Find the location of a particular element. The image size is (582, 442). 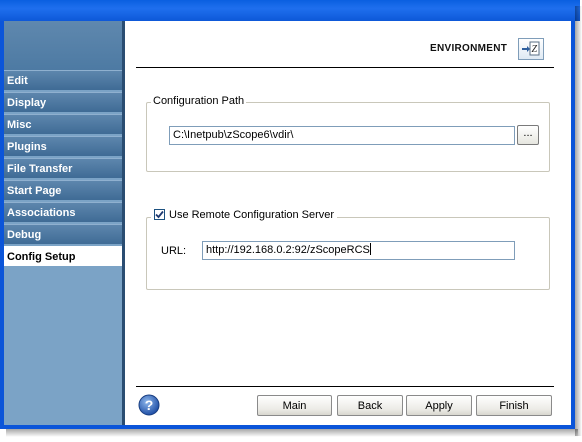

sidebar-item-associations: Associations is located at coordinates (63, 212).